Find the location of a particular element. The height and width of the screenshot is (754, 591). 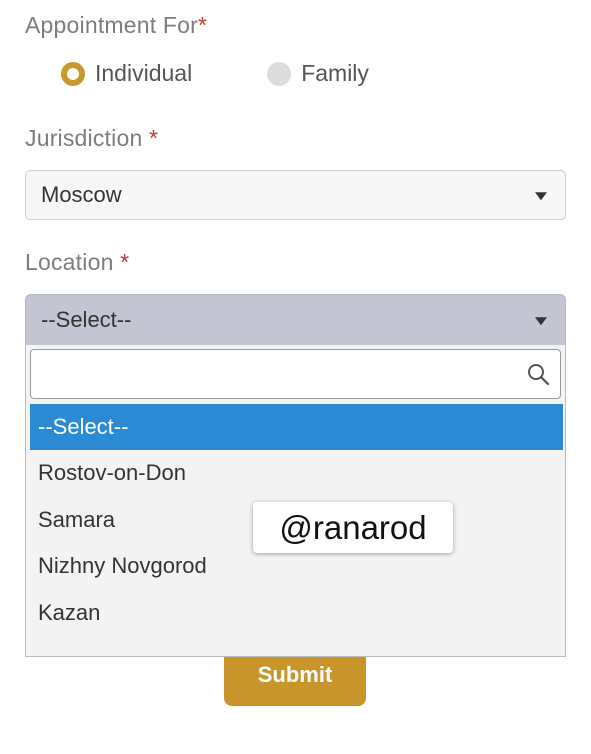

search-icon is located at coordinates (539, 375).